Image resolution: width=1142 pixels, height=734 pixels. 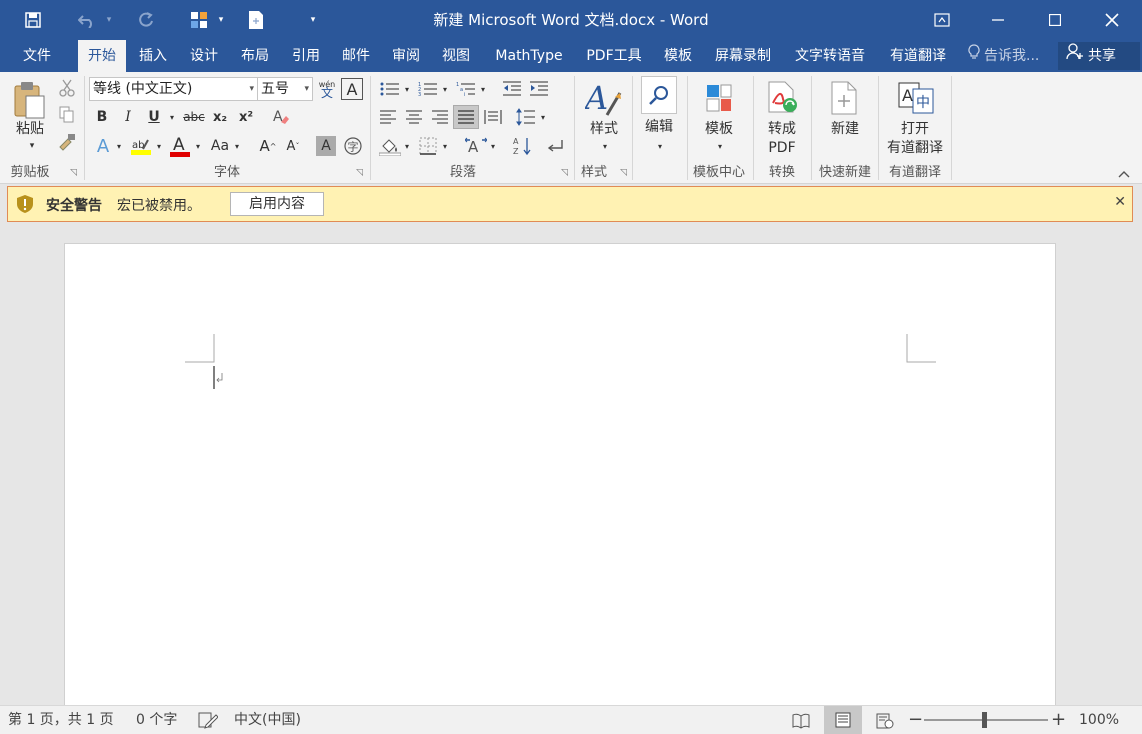 I want to click on language-indicator: 中文(中国), so click(x=267, y=720).